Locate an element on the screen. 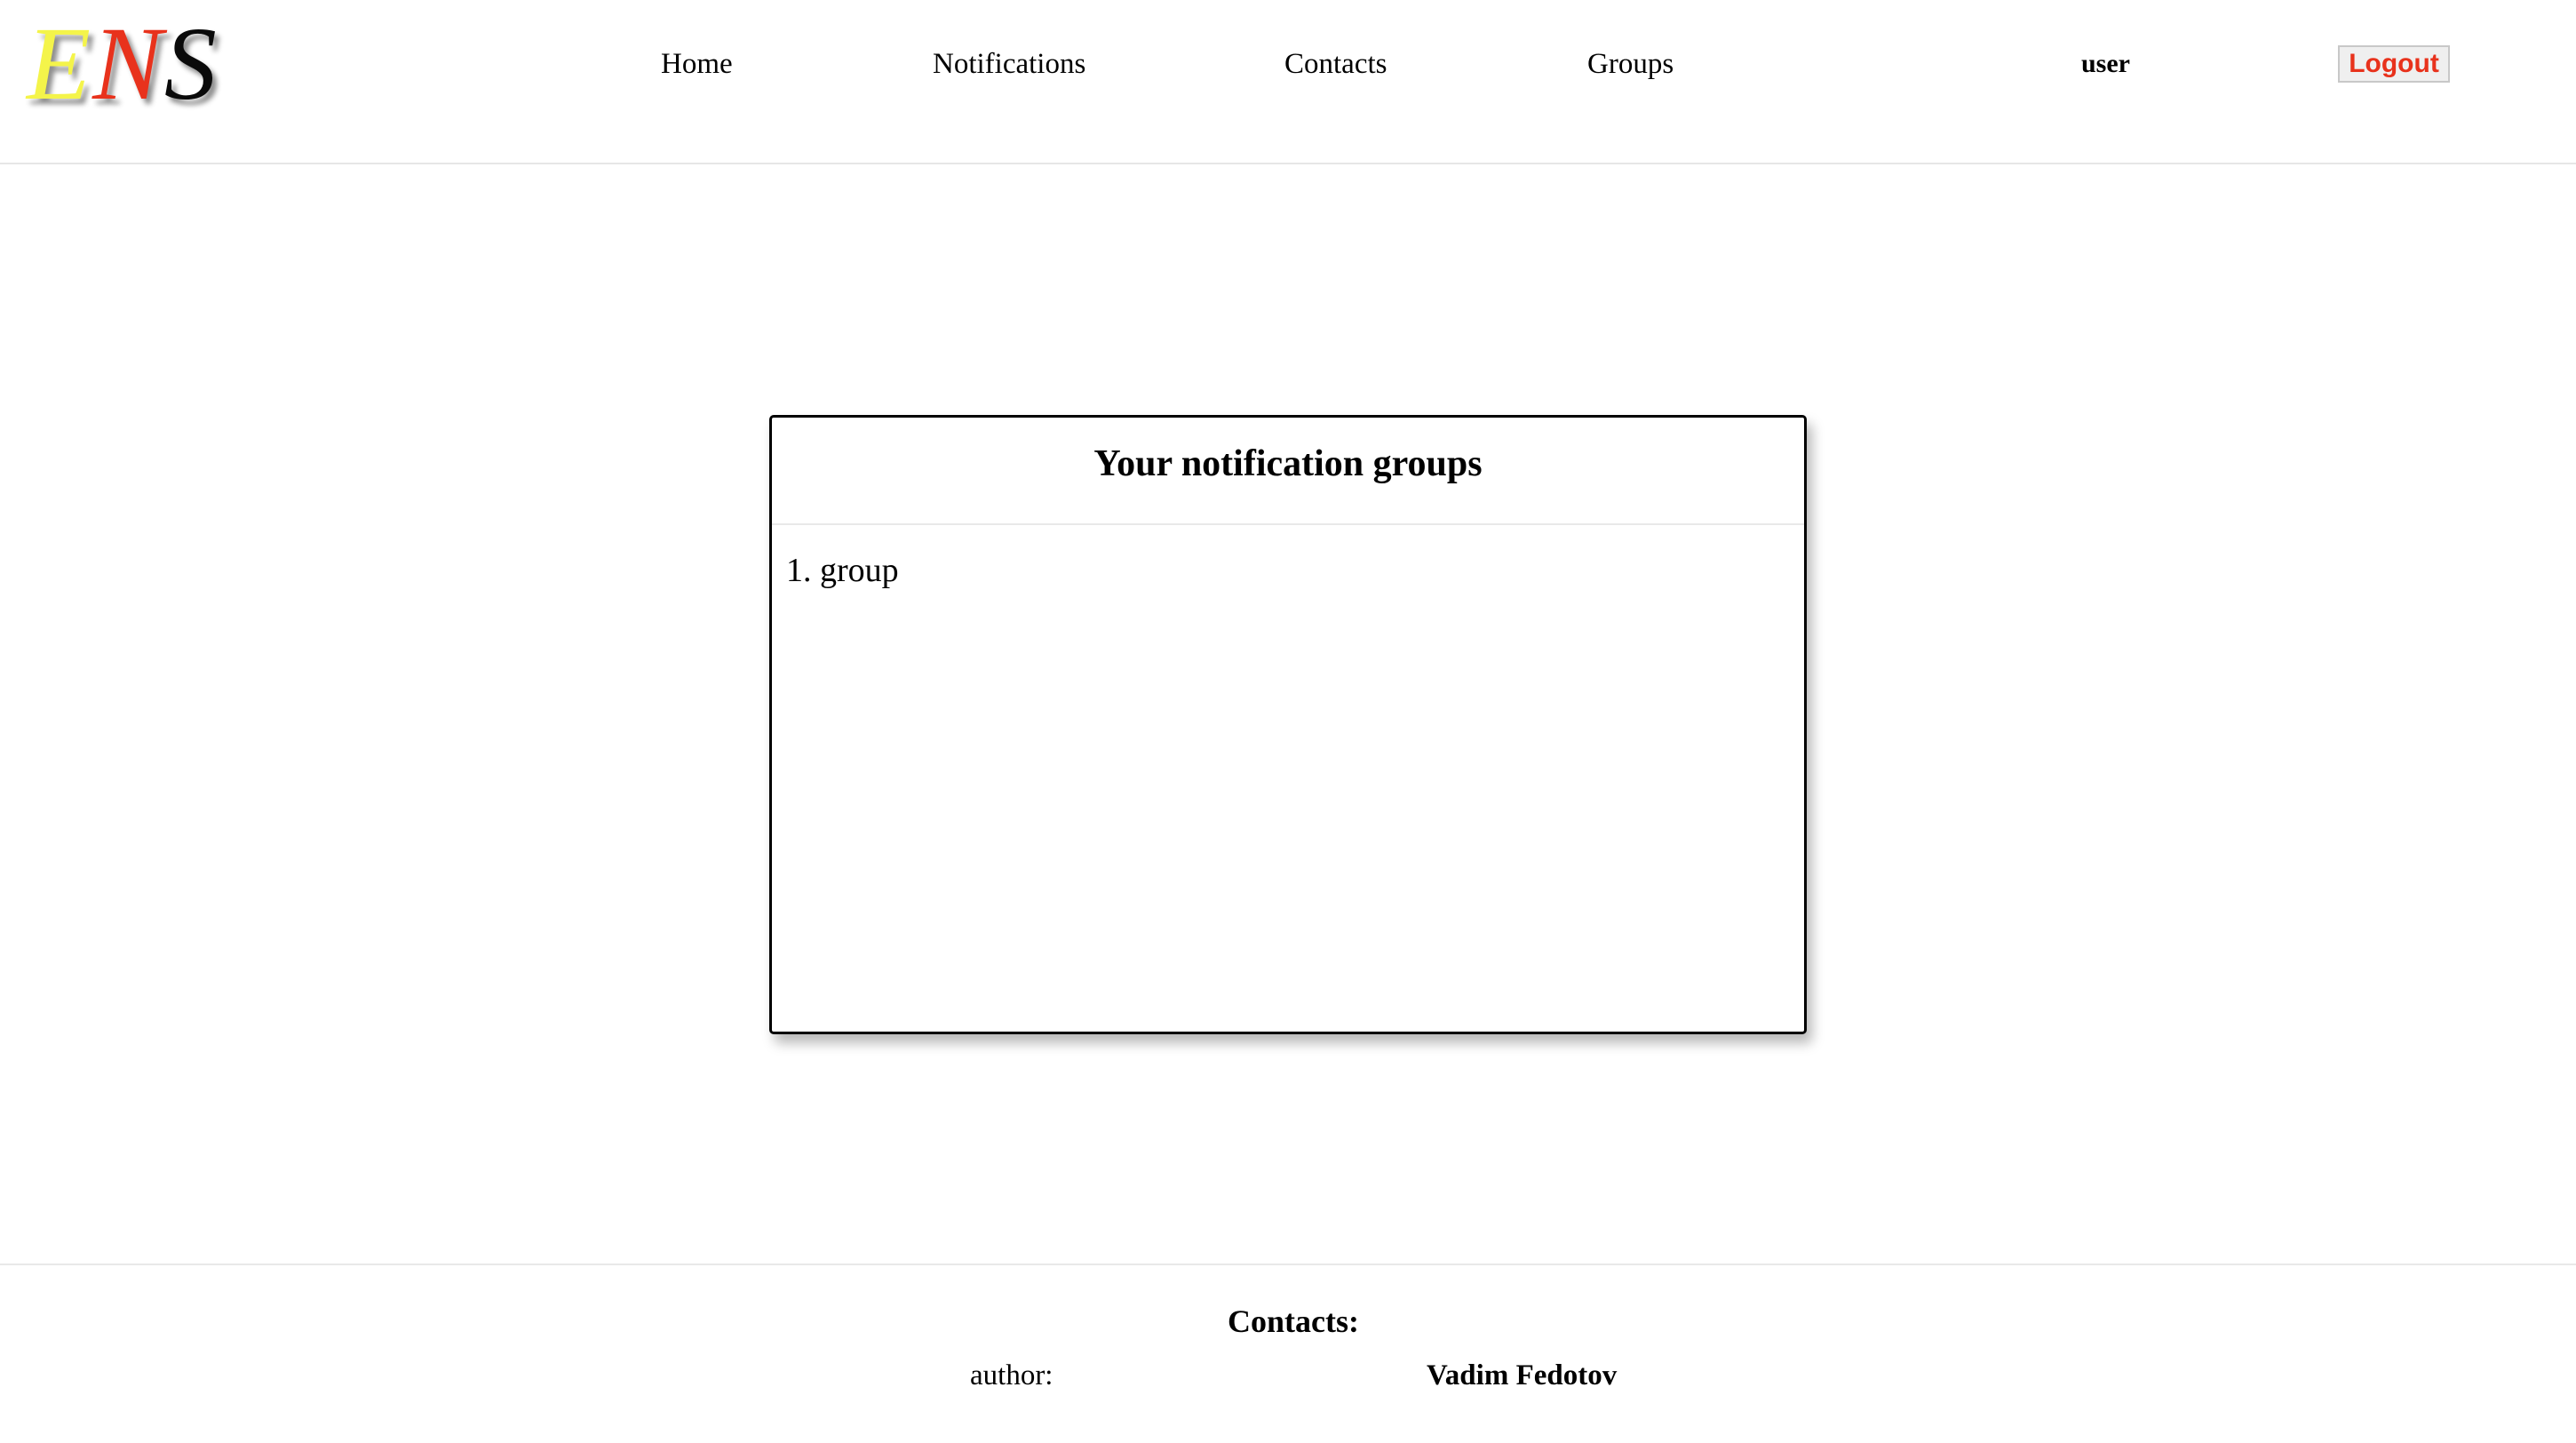 The image size is (2576, 1443). groups-list: 1. group is located at coordinates (842, 570).